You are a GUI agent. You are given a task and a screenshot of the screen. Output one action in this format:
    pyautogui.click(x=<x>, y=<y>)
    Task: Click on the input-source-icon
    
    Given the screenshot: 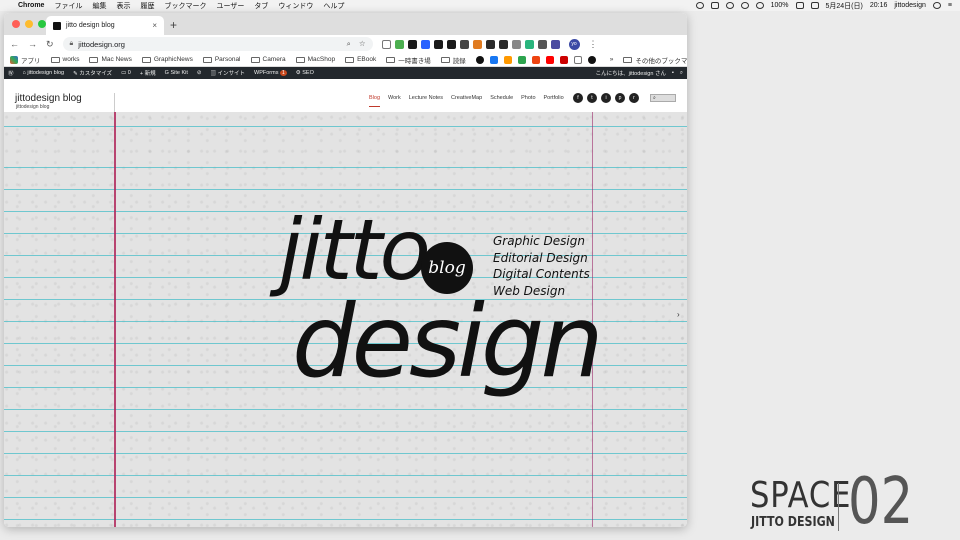 What is the action you would take?
    pyautogui.click(x=814, y=5)
    